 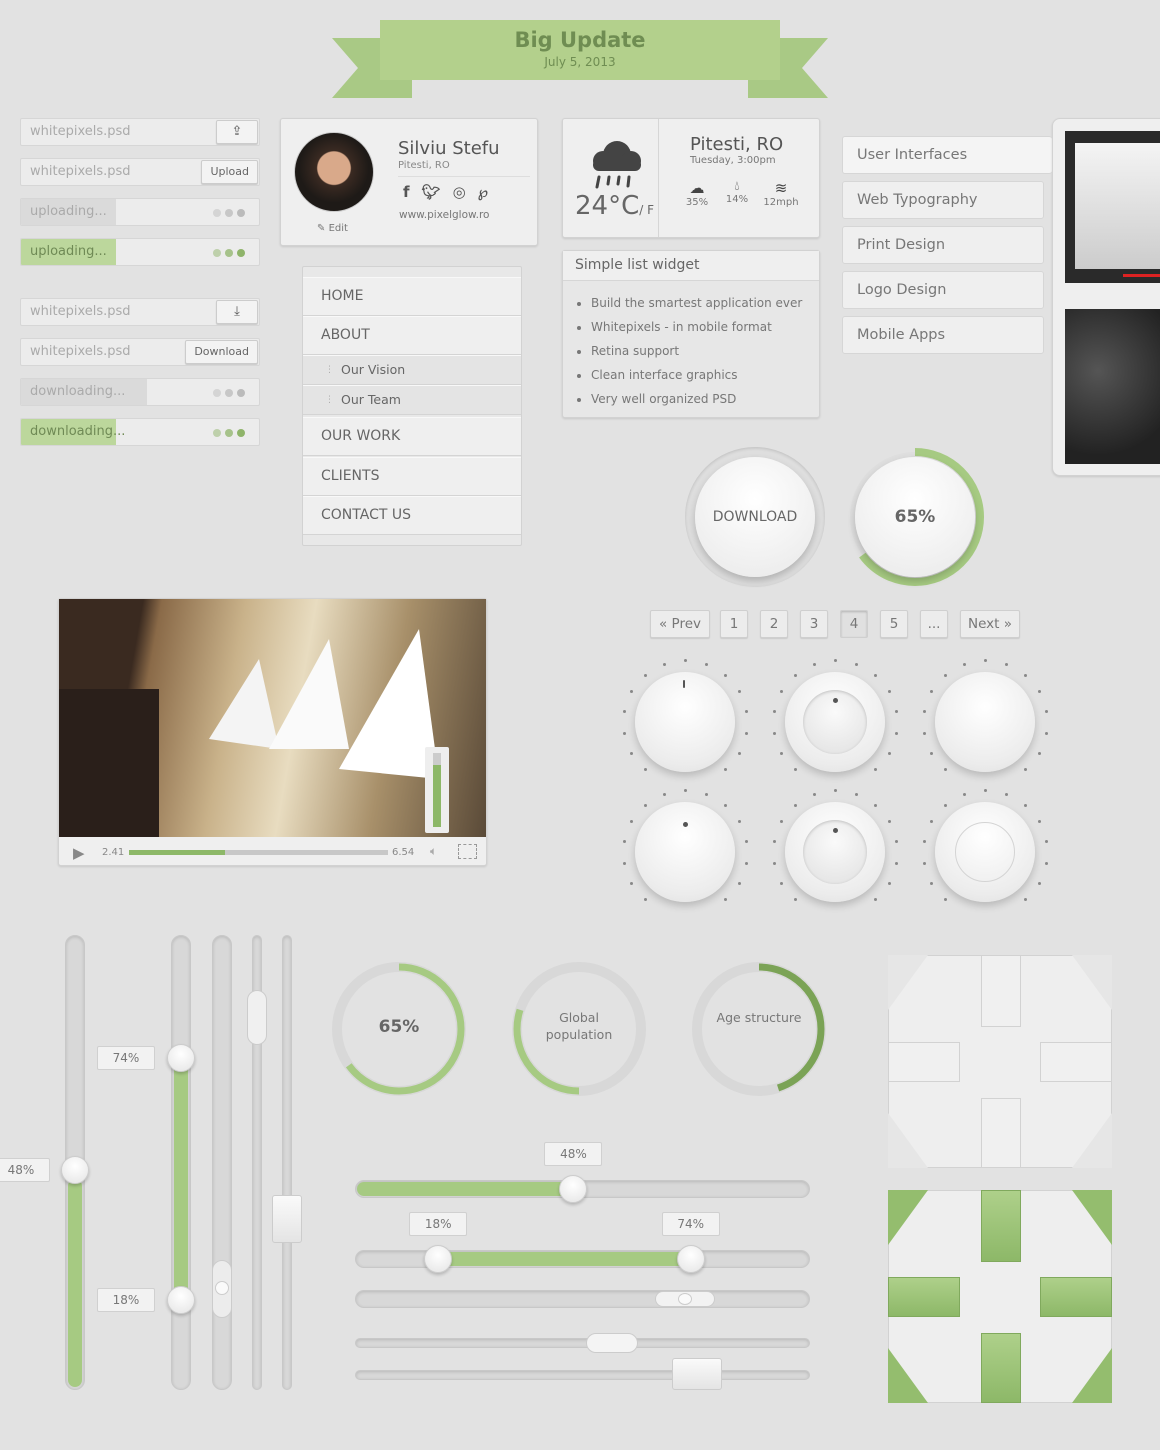 I want to click on file-field: whitepixels.psd Upload, so click(x=140, y=172).